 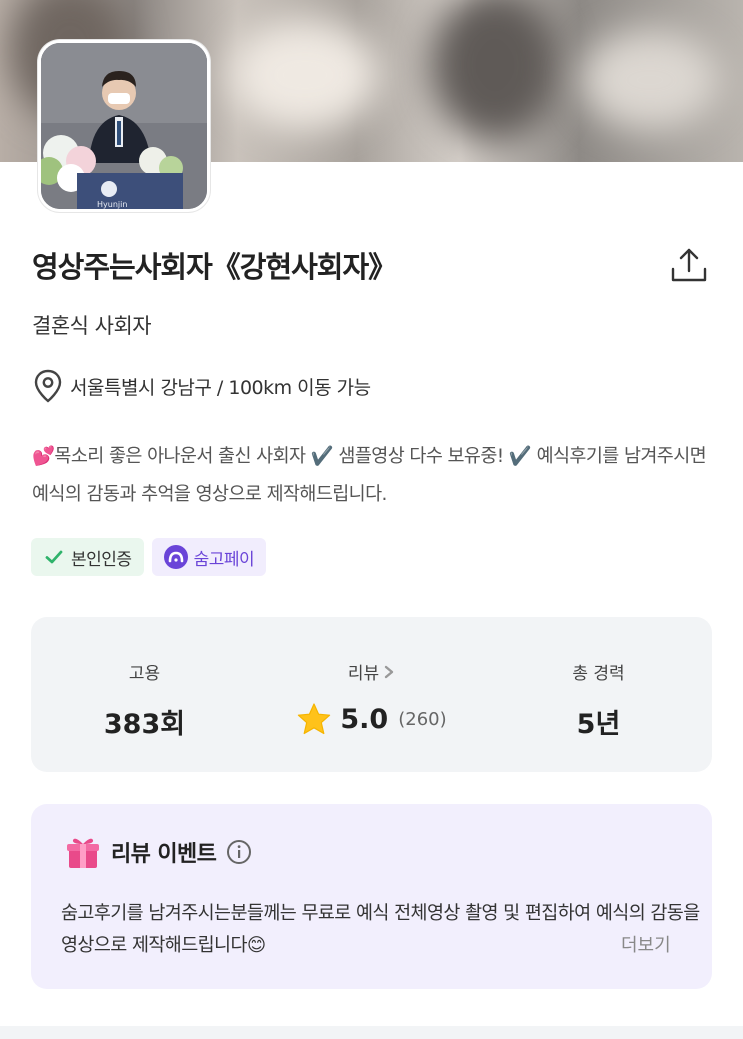 I want to click on avatar-caption: Hyunjin, so click(x=112, y=204).